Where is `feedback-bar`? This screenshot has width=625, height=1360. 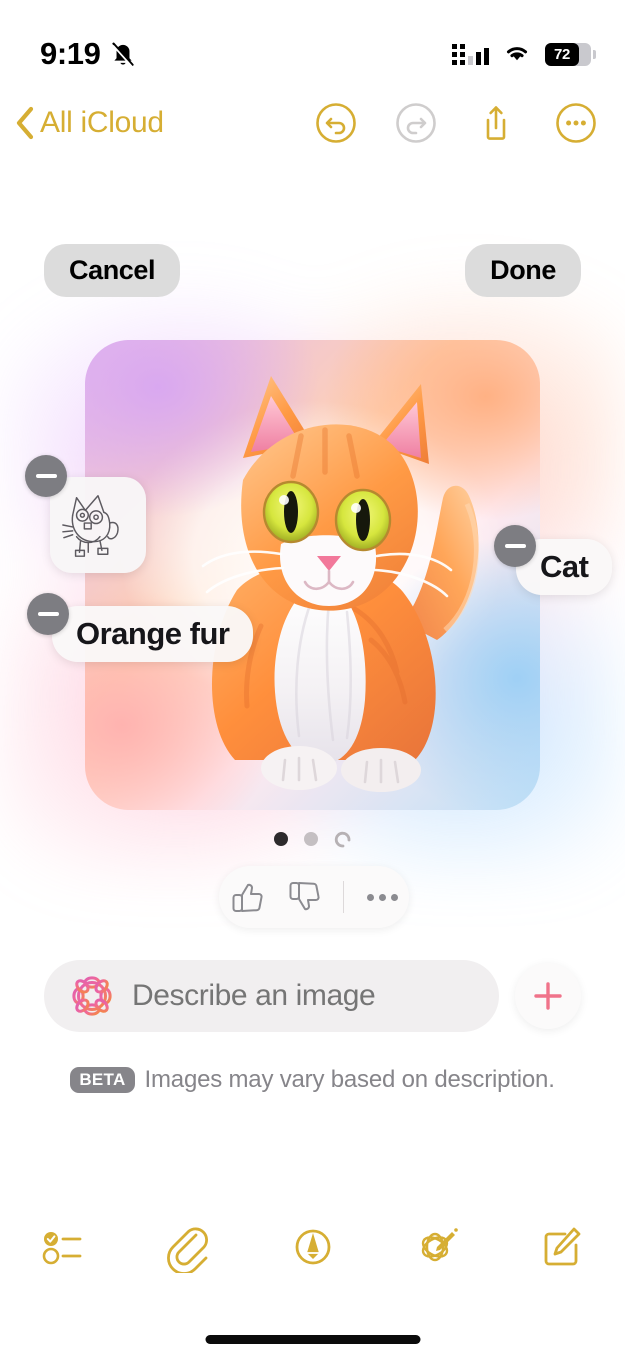
feedback-bar is located at coordinates (314, 897).